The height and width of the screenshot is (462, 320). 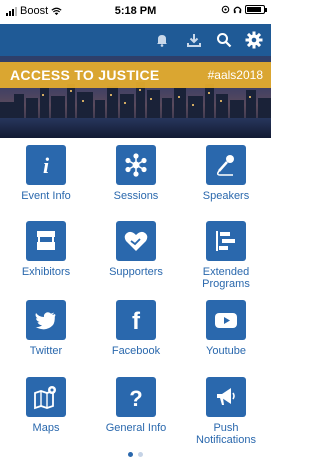 I want to click on banner-title: ACCESS TO JUSTICE, so click(x=85, y=75).